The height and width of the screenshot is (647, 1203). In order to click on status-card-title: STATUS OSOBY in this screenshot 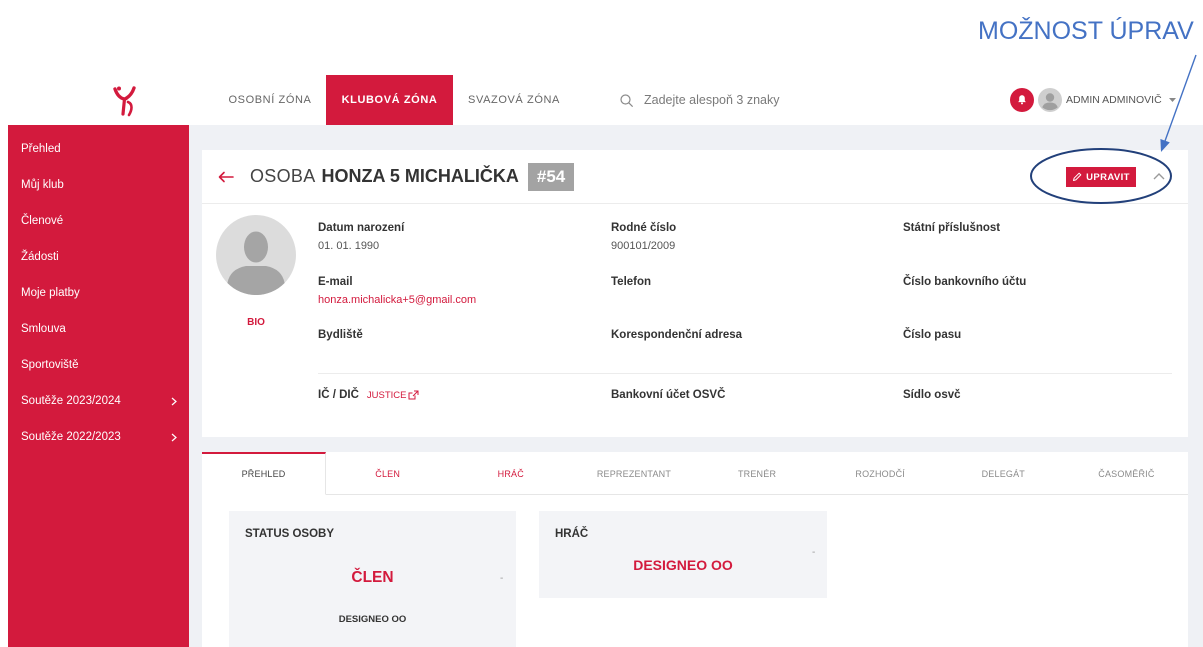, I will do `click(290, 534)`.